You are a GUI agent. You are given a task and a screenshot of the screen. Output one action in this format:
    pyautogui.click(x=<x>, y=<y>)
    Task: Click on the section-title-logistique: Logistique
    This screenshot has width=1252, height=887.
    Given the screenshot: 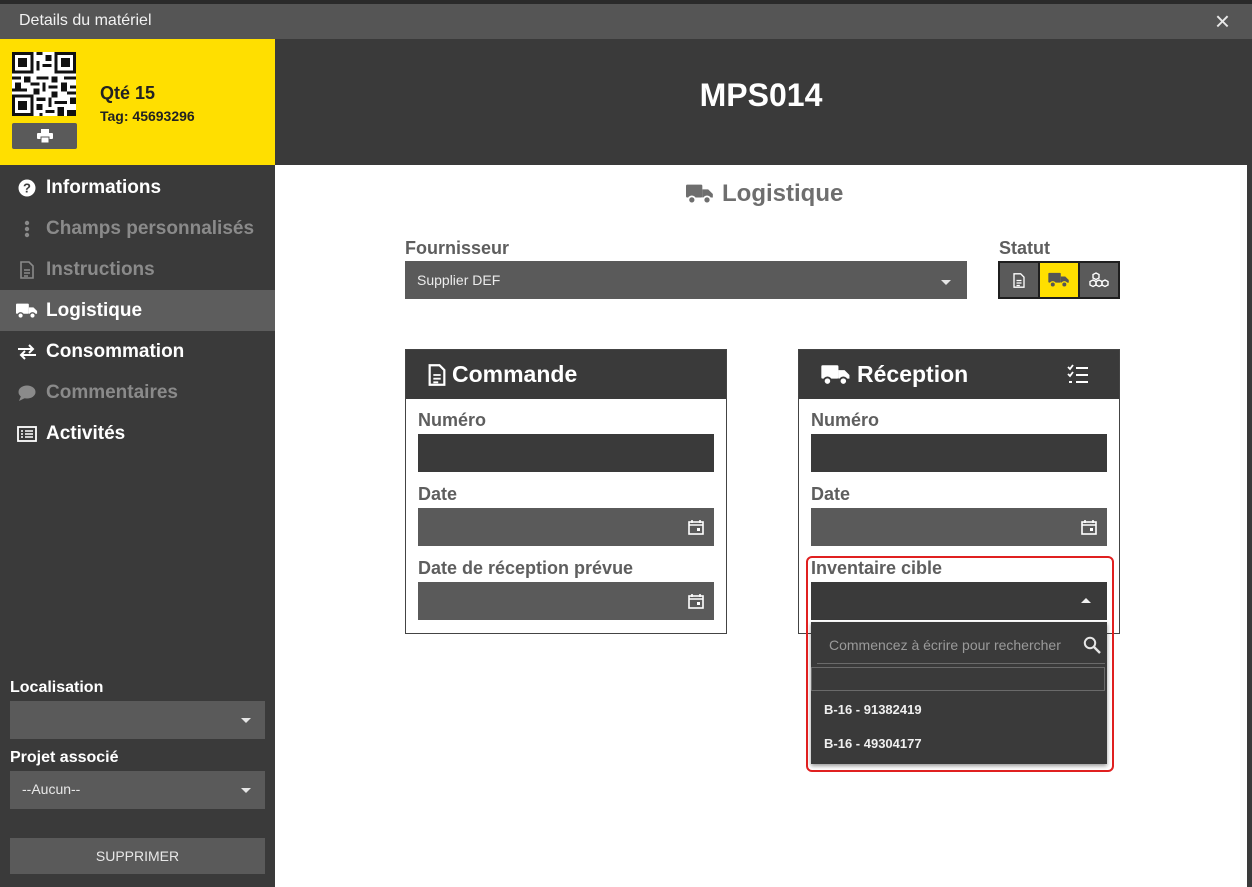 What is the action you would take?
    pyautogui.click(x=764, y=194)
    